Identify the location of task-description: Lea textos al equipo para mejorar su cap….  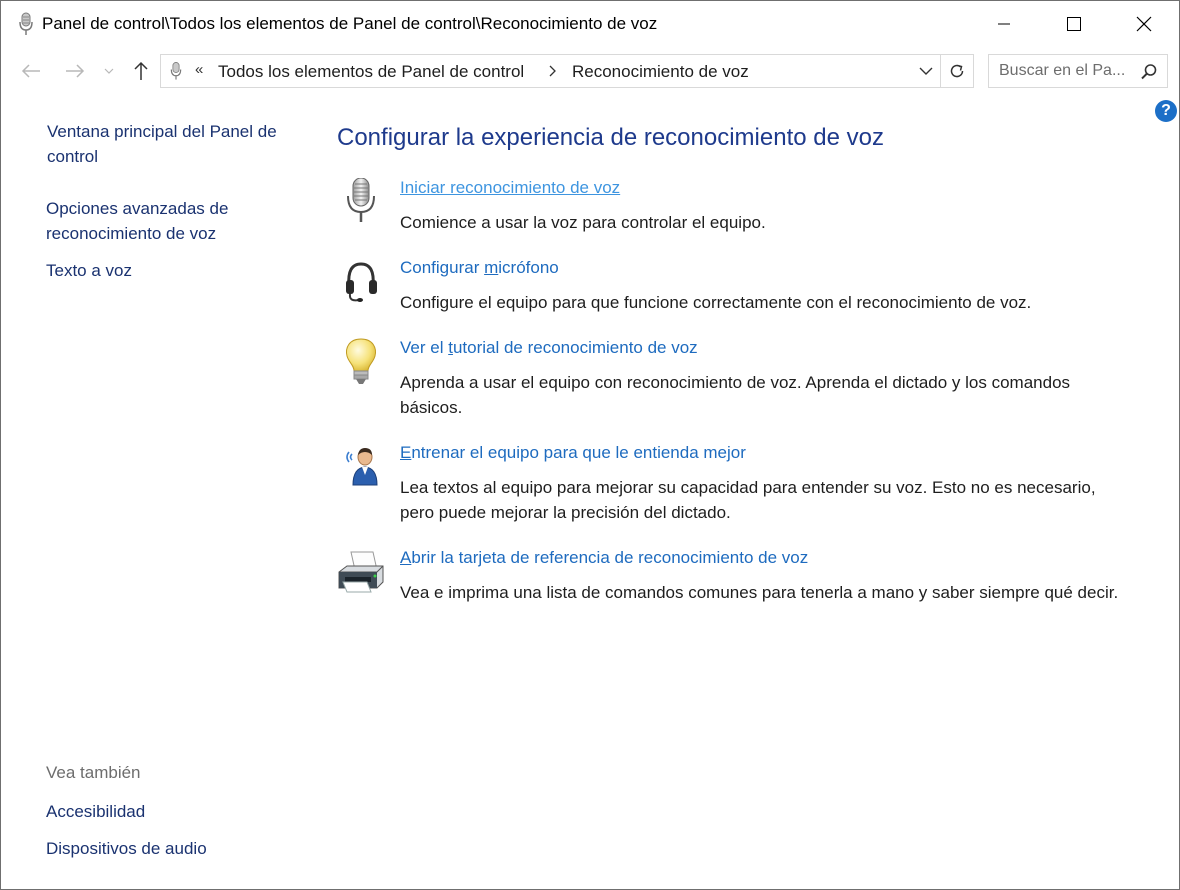
(748, 500).